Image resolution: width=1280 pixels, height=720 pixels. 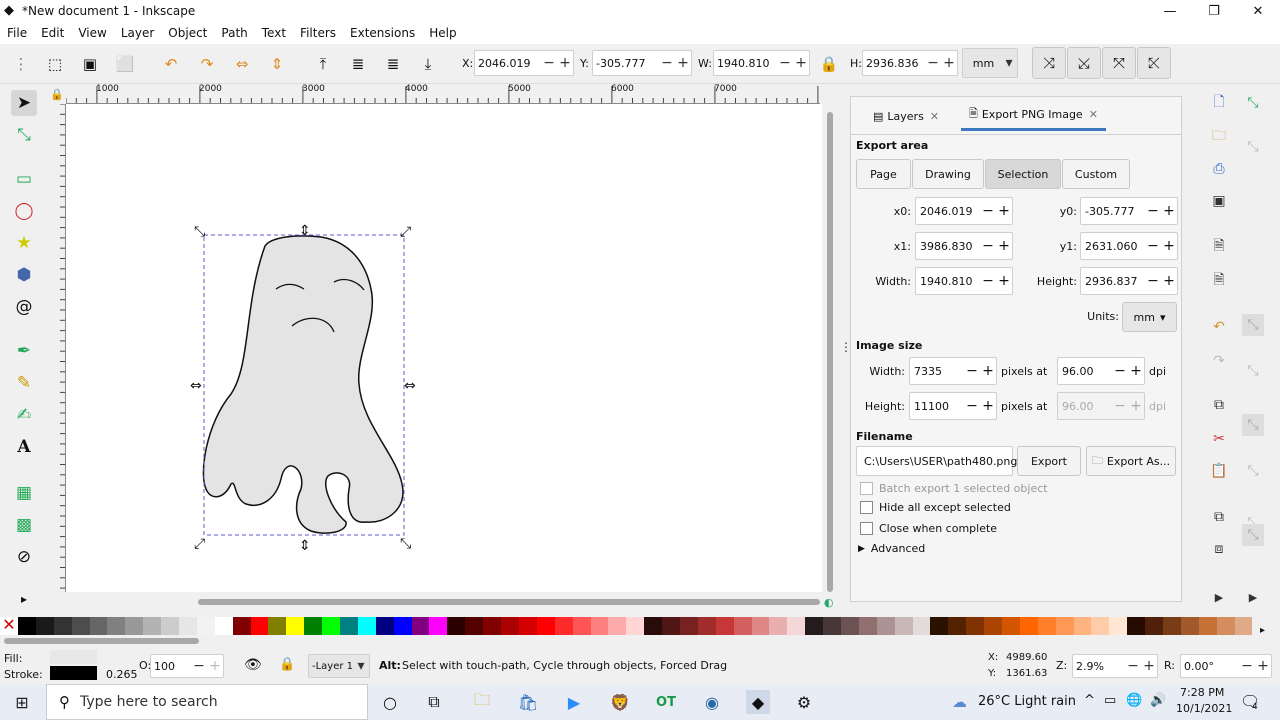 What do you see at coordinates (1219, 201) in the screenshot?
I see `save-icon: ▣` at bounding box center [1219, 201].